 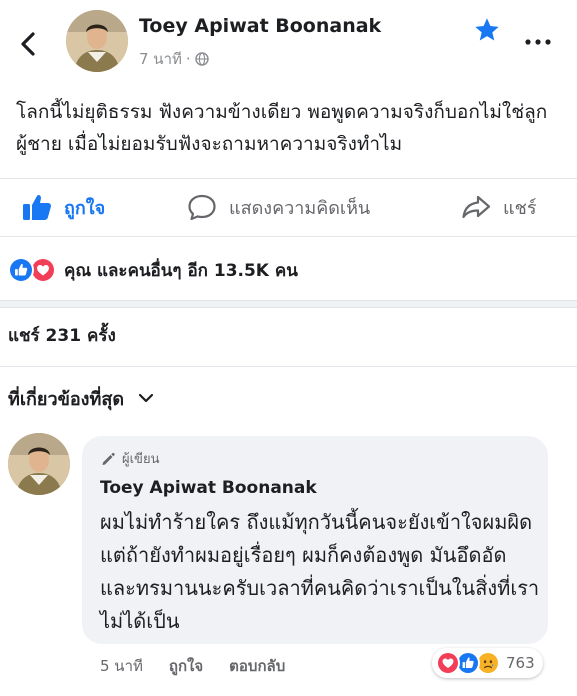 What do you see at coordinates (141, 459) in the screenshot?
I see `author-badge-label: ผู้เขียน` at bounding box center [141, 459].